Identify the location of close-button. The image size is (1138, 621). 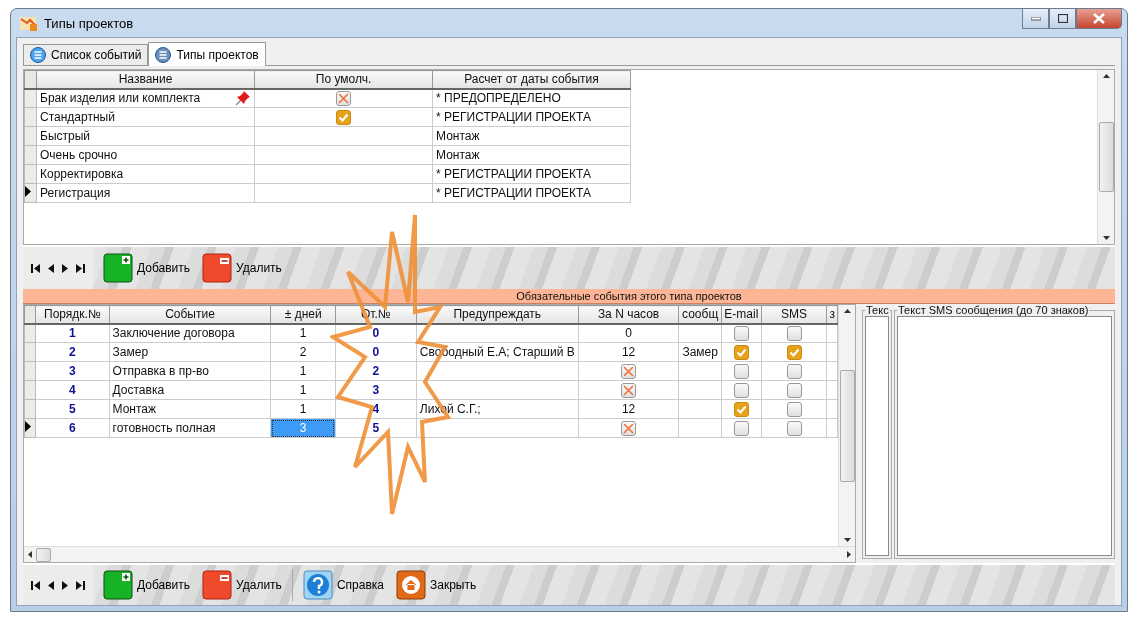
(1099, 19).